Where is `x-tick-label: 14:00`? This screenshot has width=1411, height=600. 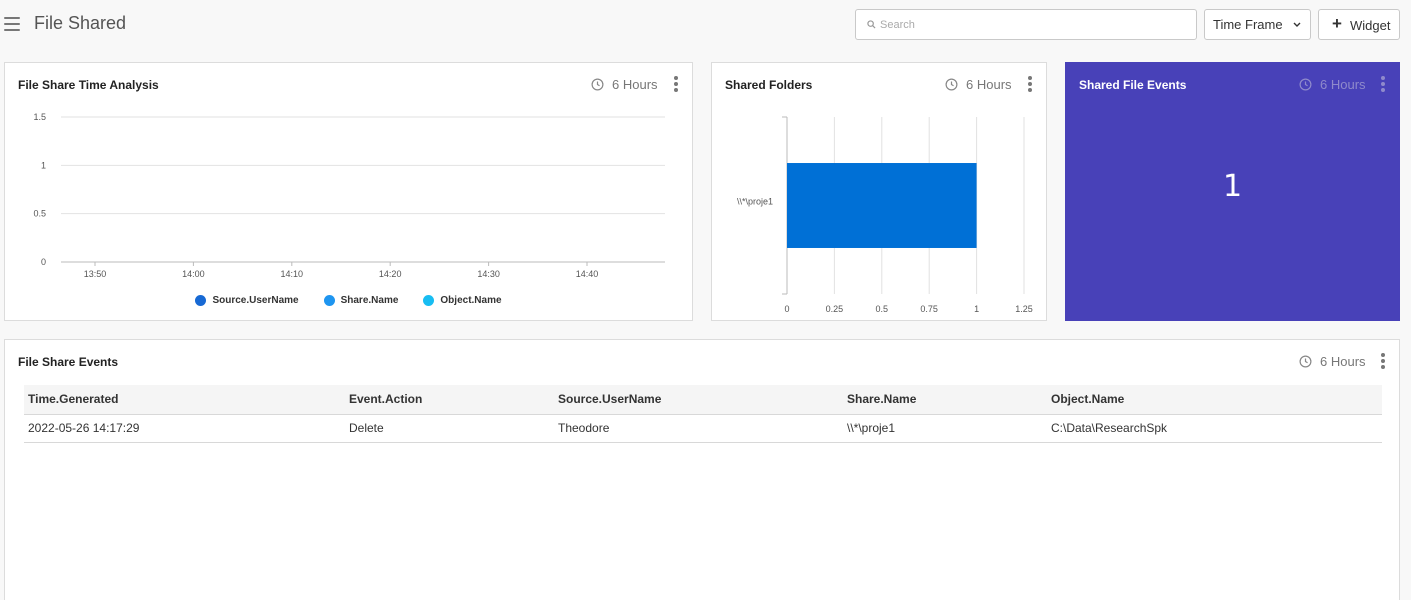 x-tick-label: 14:00 is located at coordinates (193, 274).